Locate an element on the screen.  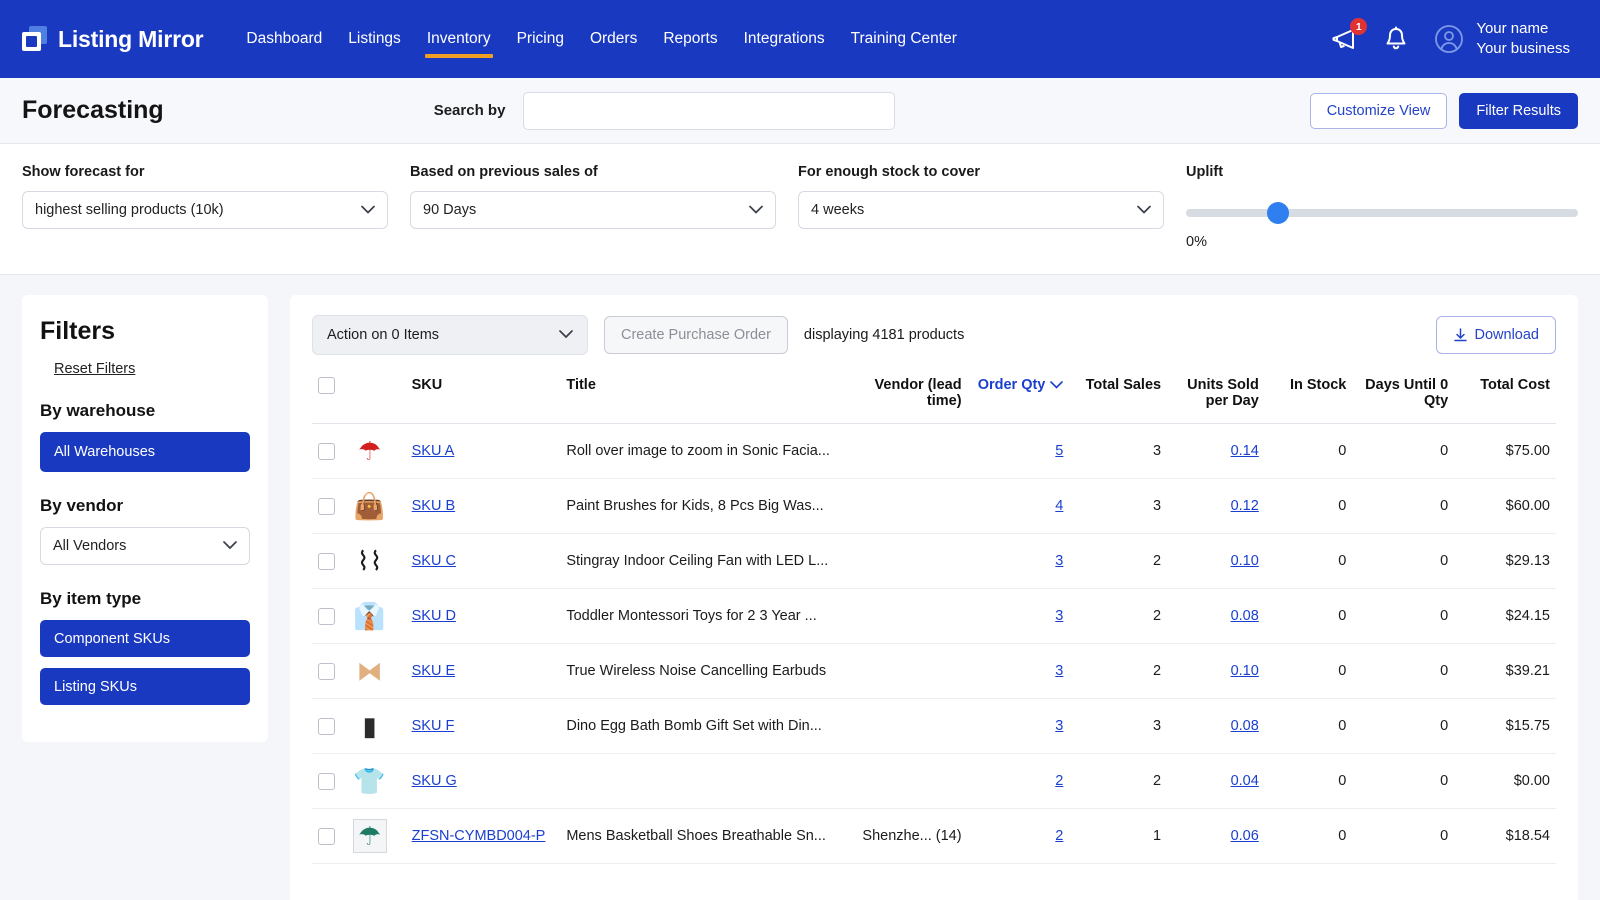
filter-results-button: Filter Results is located at coordinates (1518, 110).